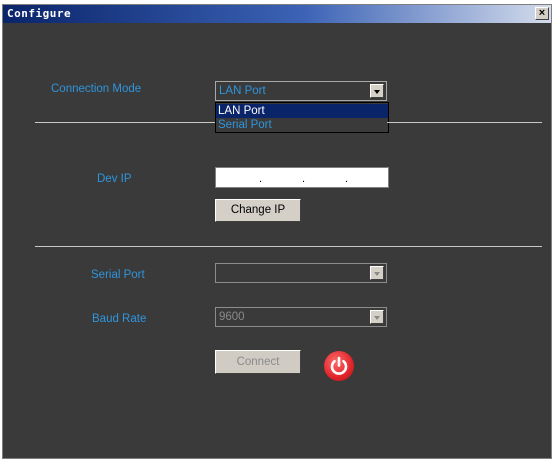 This screenshot has width=554, height=461. I want to click on baud-rate-label: Baud Rate, so click(119, 319).